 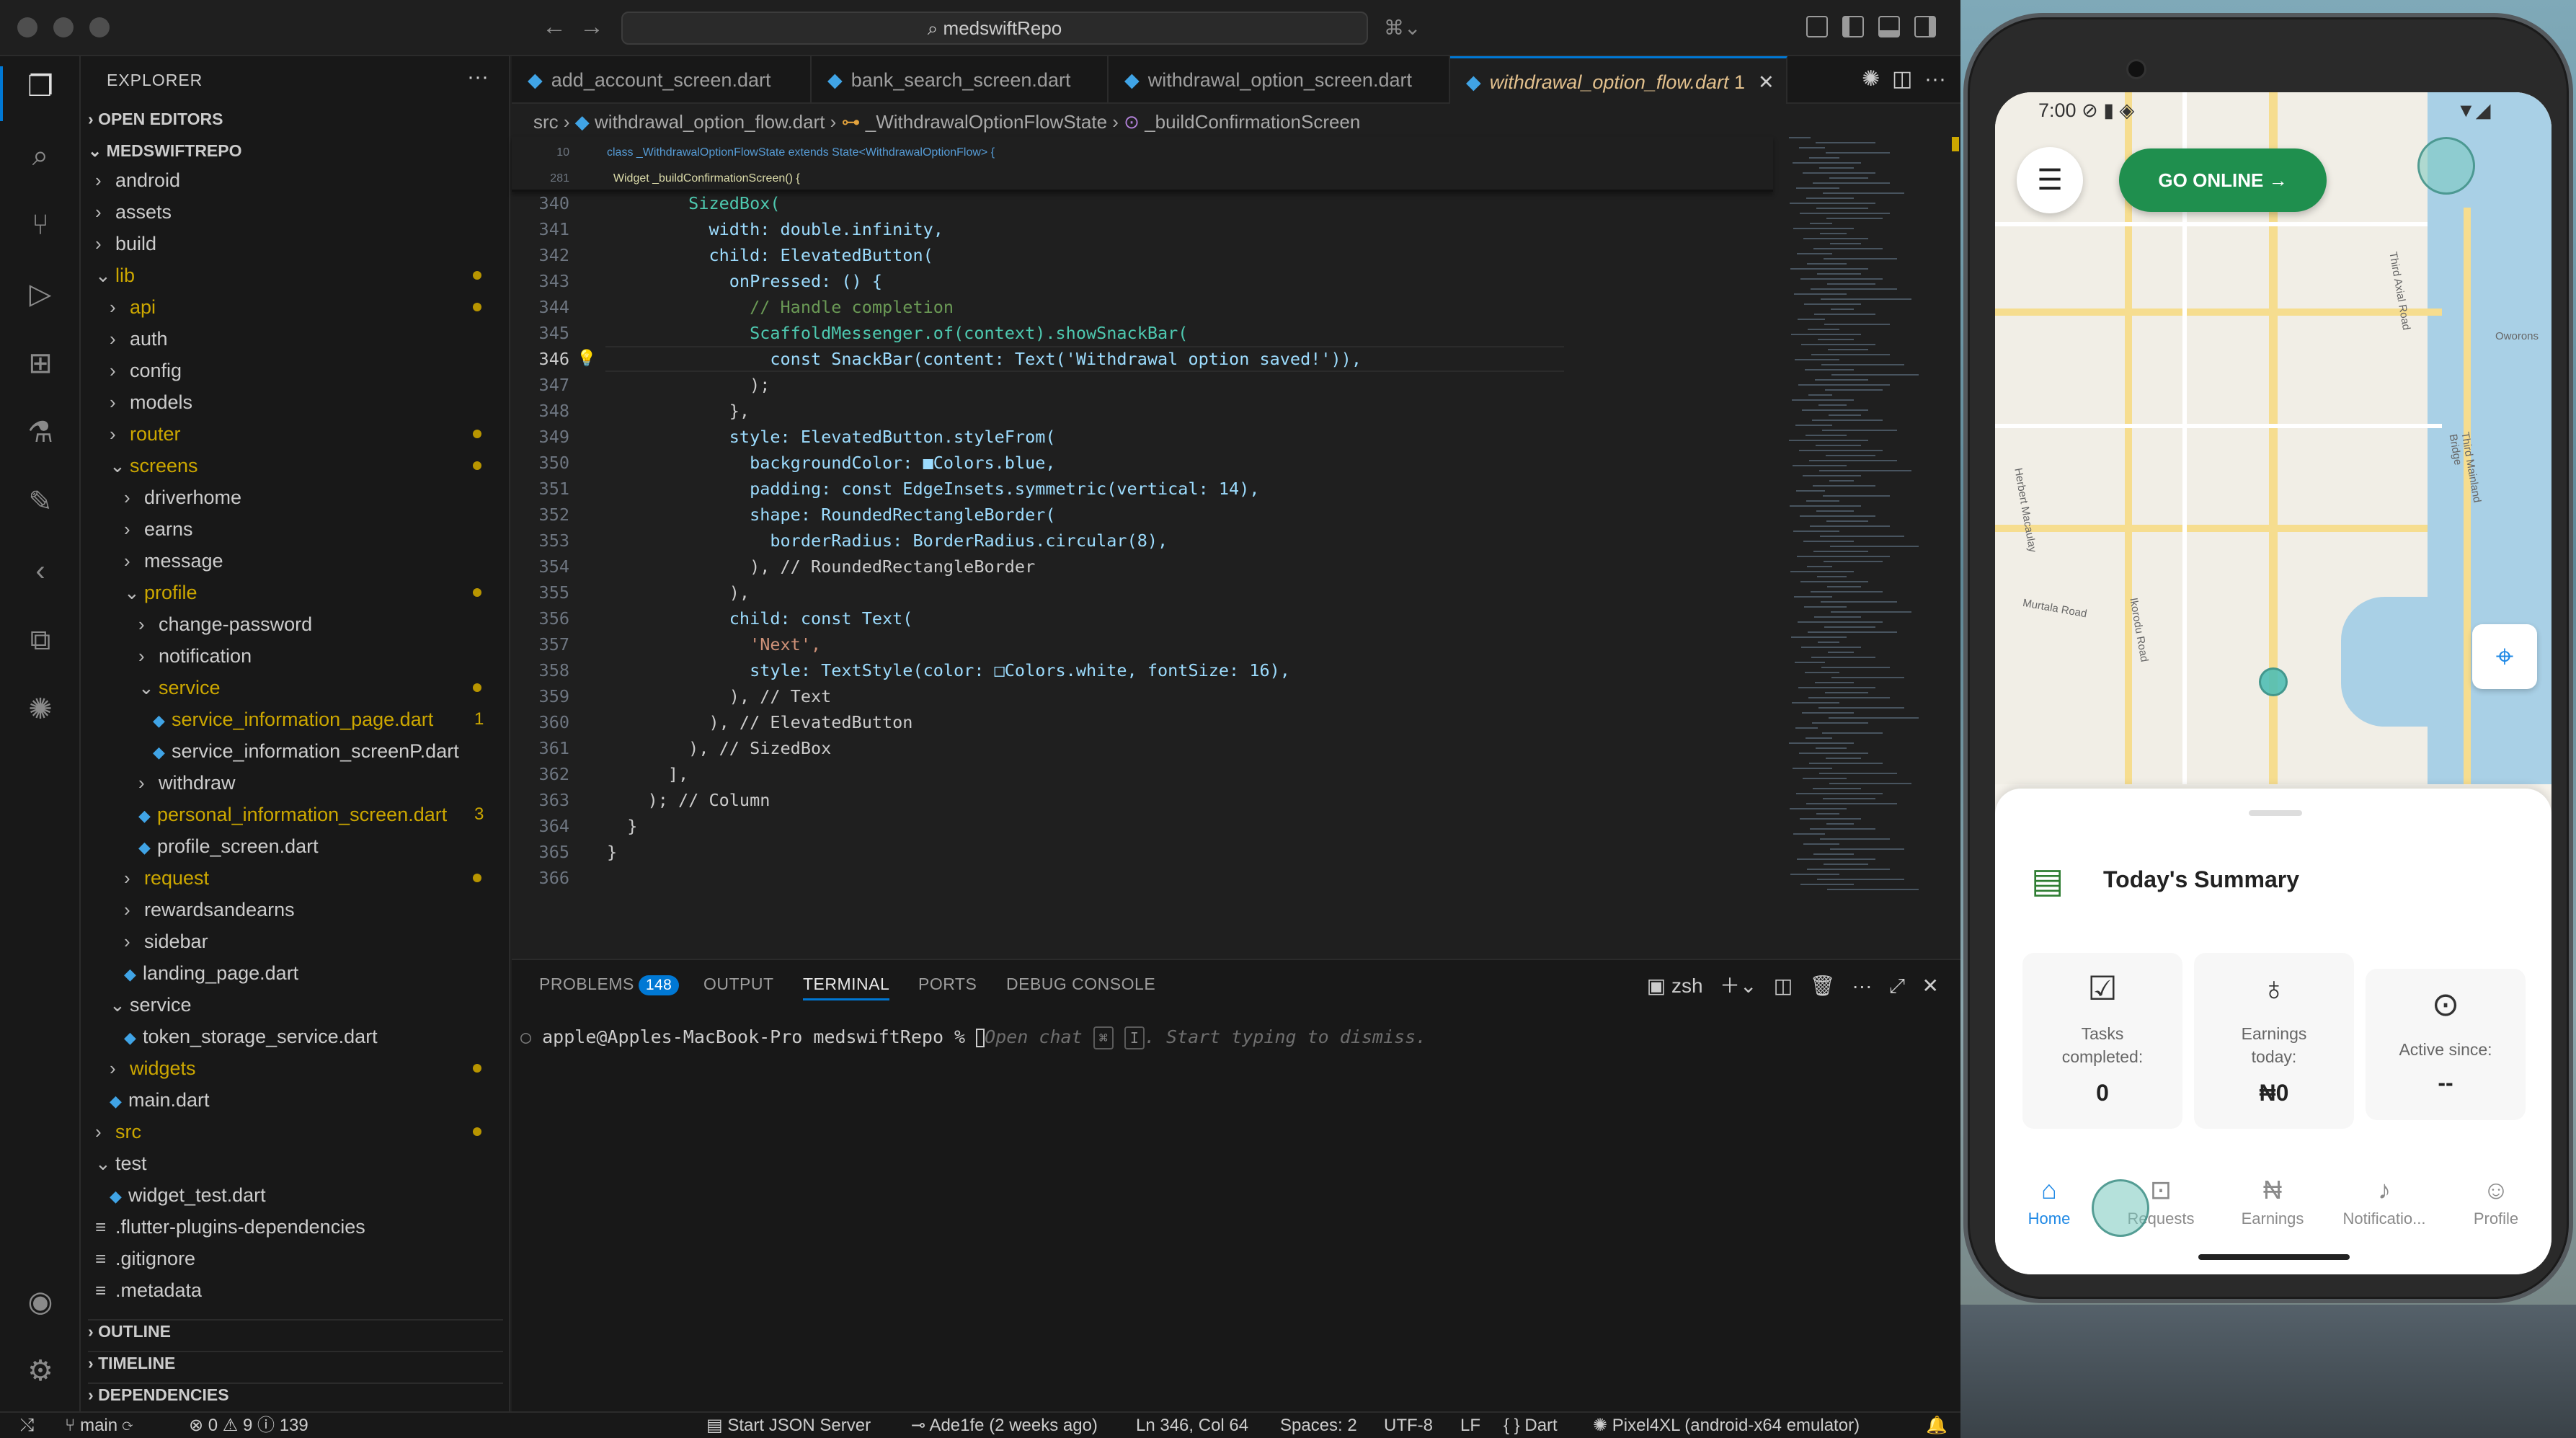 What do you see at coordinates (295, 212) in the screenshot?
I see `tree-folder: › assets` at bounding box center [295, 212].